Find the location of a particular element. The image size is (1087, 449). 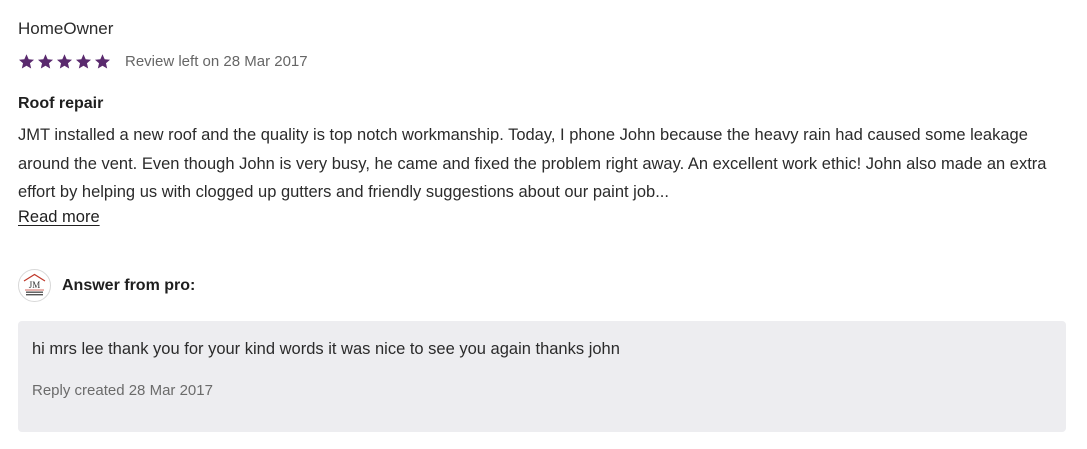

review-title: Roof repair is located at coordinates (61, 103).